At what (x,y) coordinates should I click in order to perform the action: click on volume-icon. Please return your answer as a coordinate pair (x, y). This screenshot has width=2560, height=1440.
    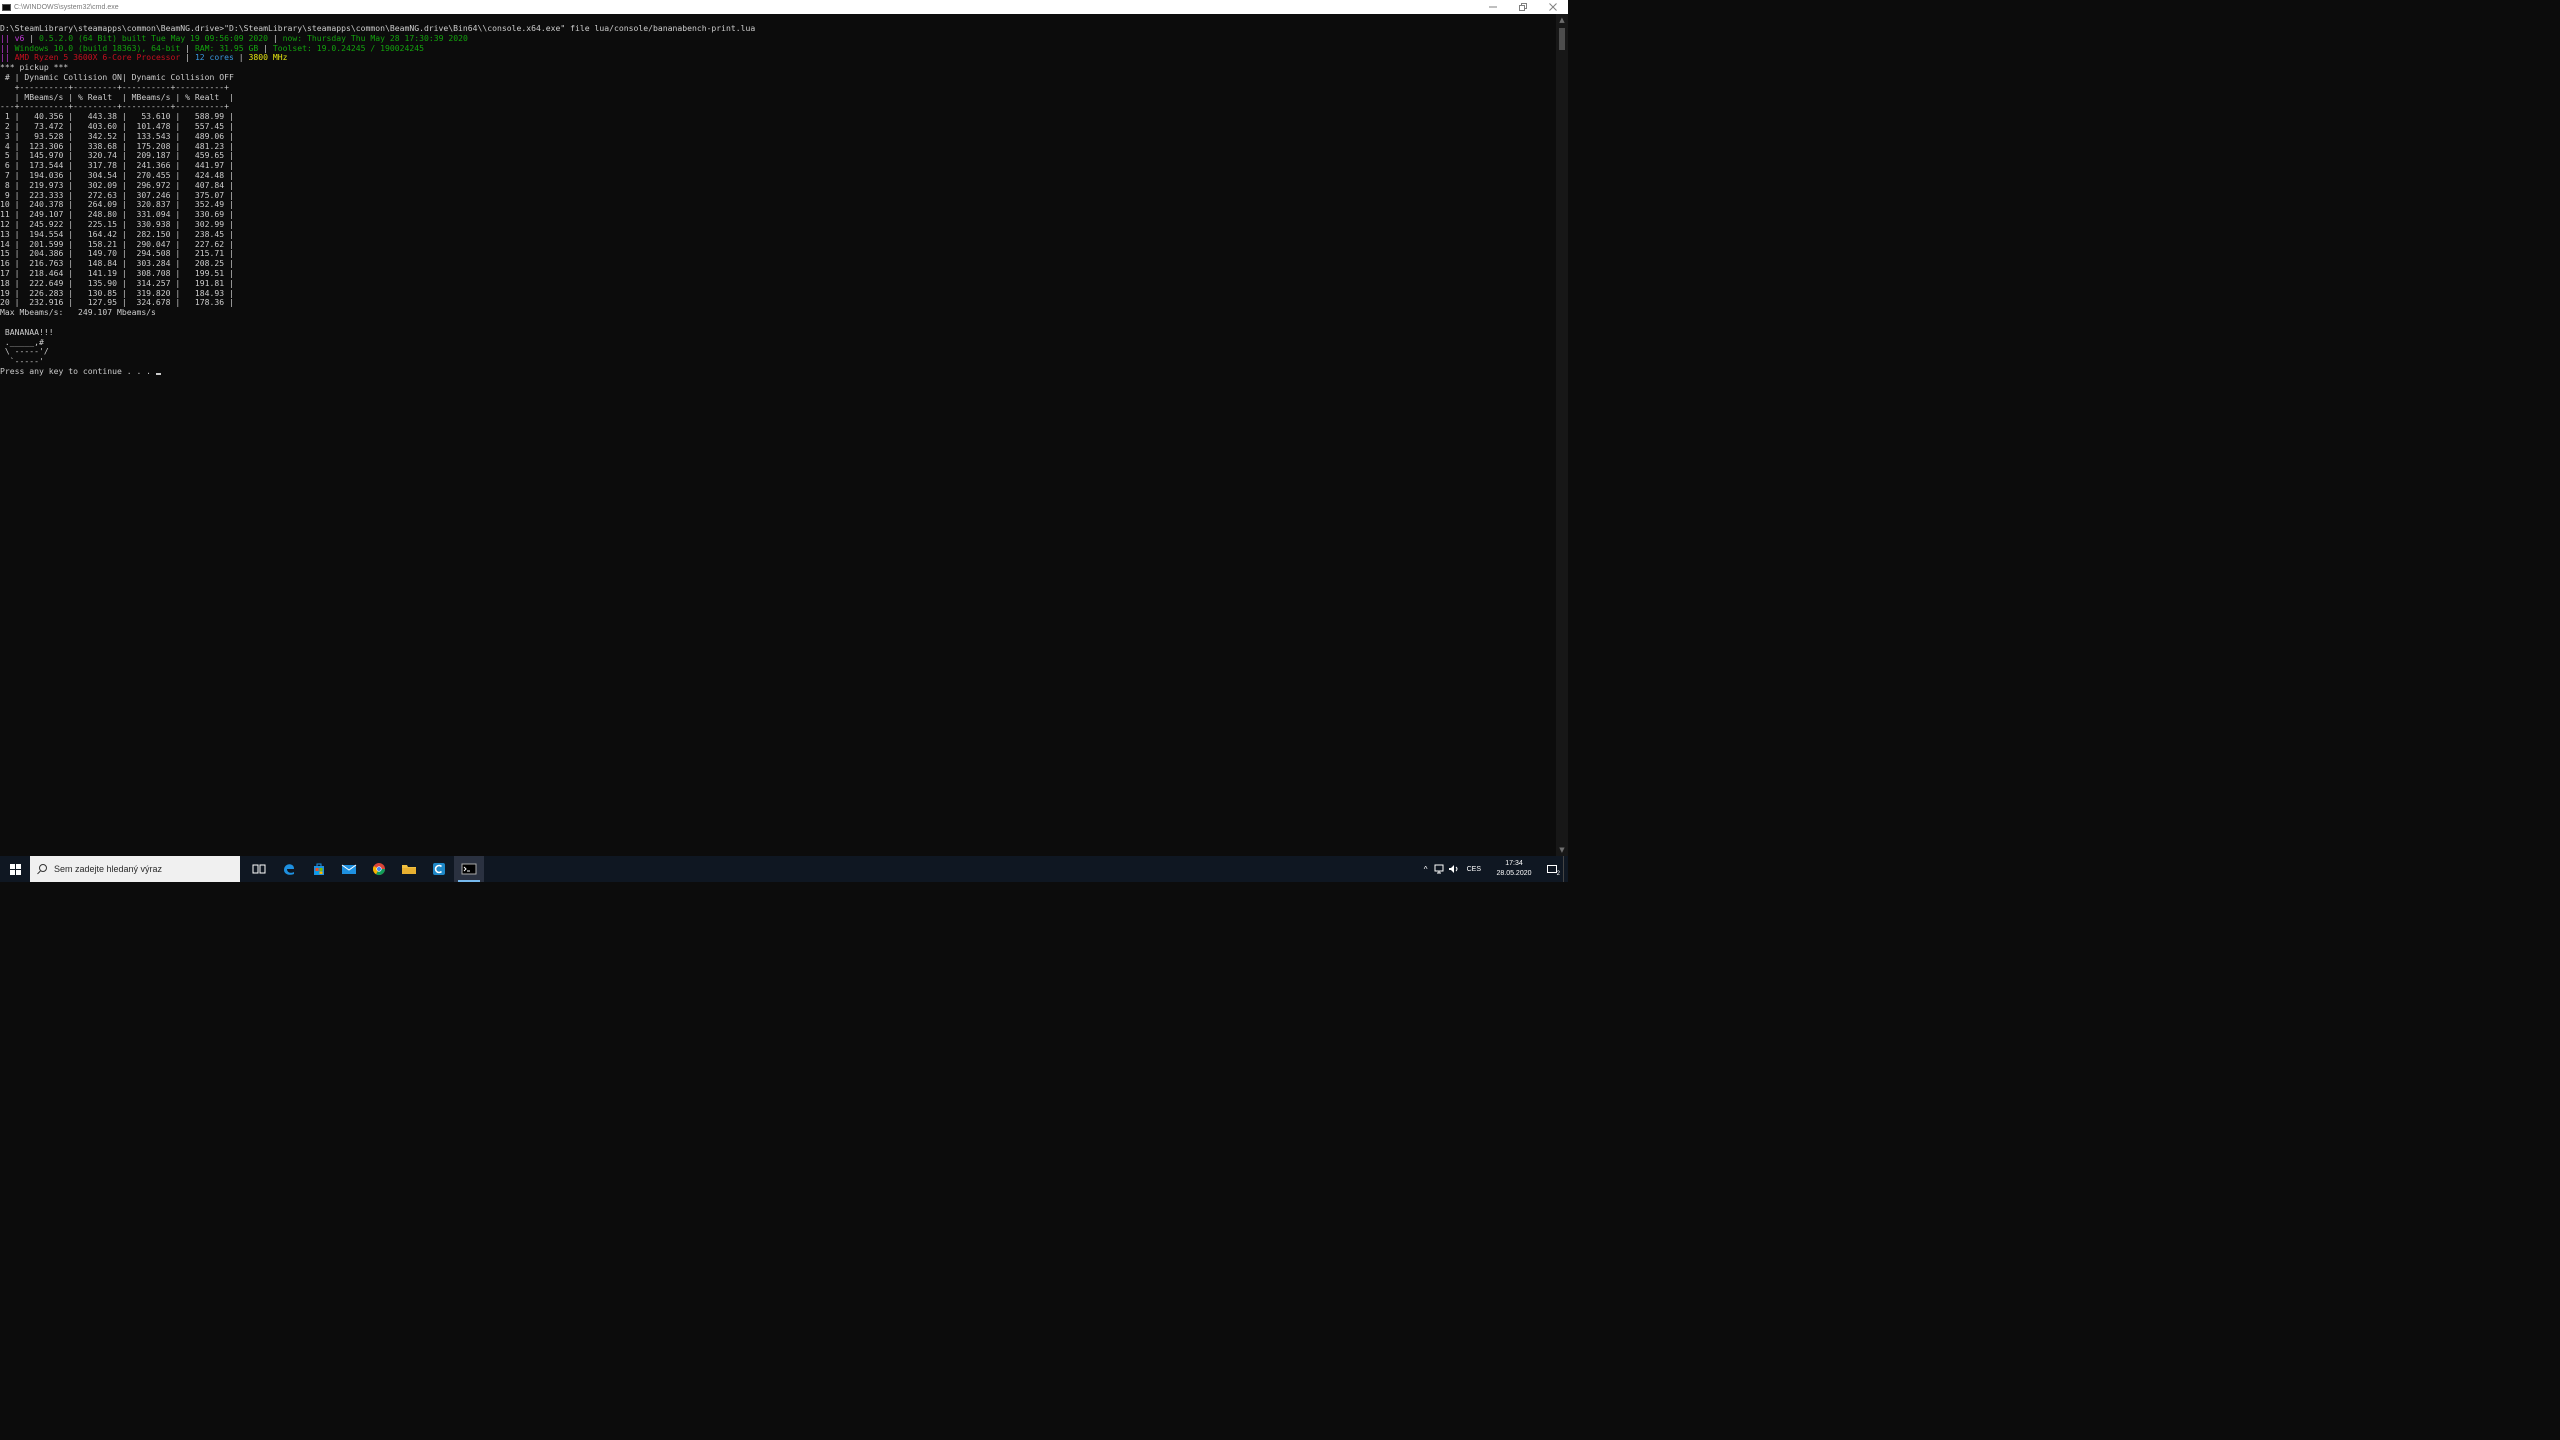
    Looking at the image, I should click on (1454, 869).